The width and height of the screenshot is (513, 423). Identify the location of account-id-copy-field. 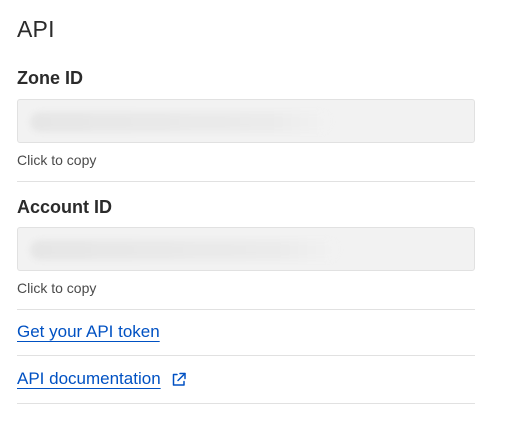
(246, 249).